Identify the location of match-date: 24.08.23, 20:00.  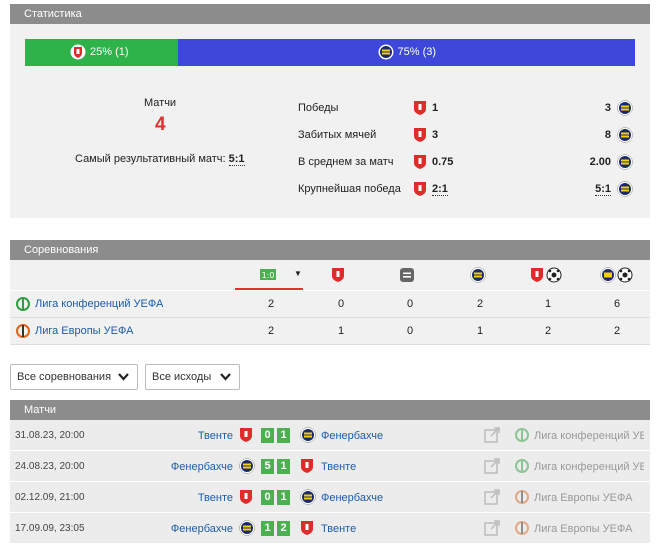
(50, 466).